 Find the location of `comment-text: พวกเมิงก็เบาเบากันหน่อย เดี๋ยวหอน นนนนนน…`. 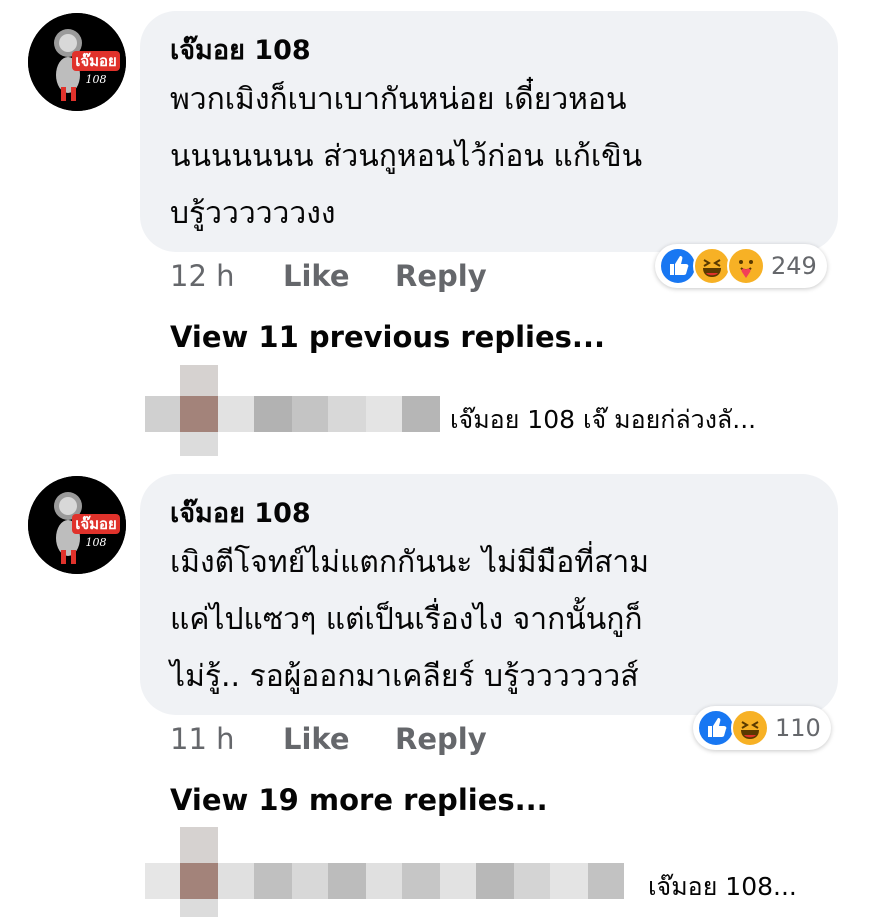

comment-text: พวกเมิงก็เบาเบากันหน่อย เดี๋ยวหอน นนนนนน… is located at coordinates (406, 156).